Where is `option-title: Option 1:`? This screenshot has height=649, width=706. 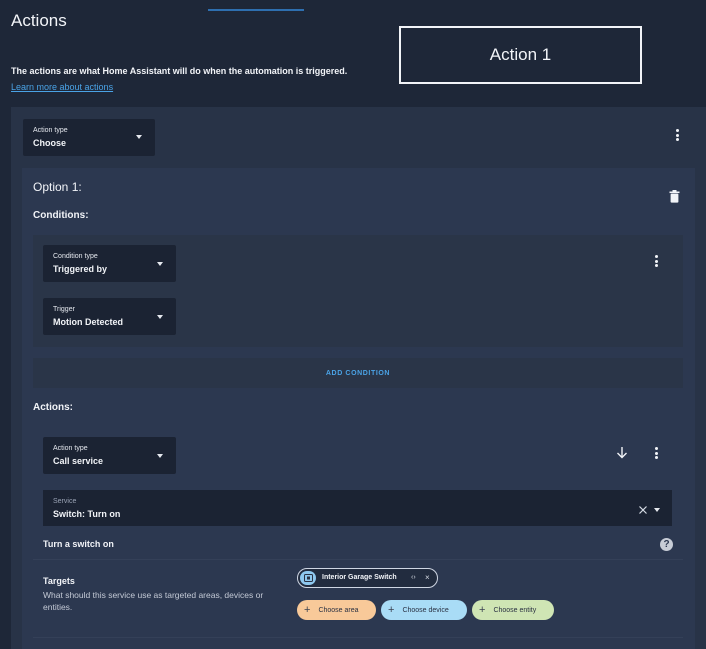
option-title: Option 1: is located at coordinates (57, 187).